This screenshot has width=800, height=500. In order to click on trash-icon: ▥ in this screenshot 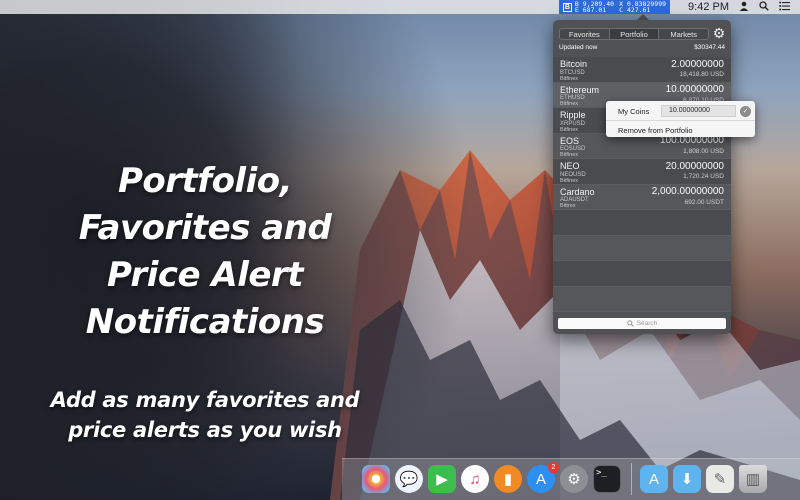, I will do `click(753, 479)`.